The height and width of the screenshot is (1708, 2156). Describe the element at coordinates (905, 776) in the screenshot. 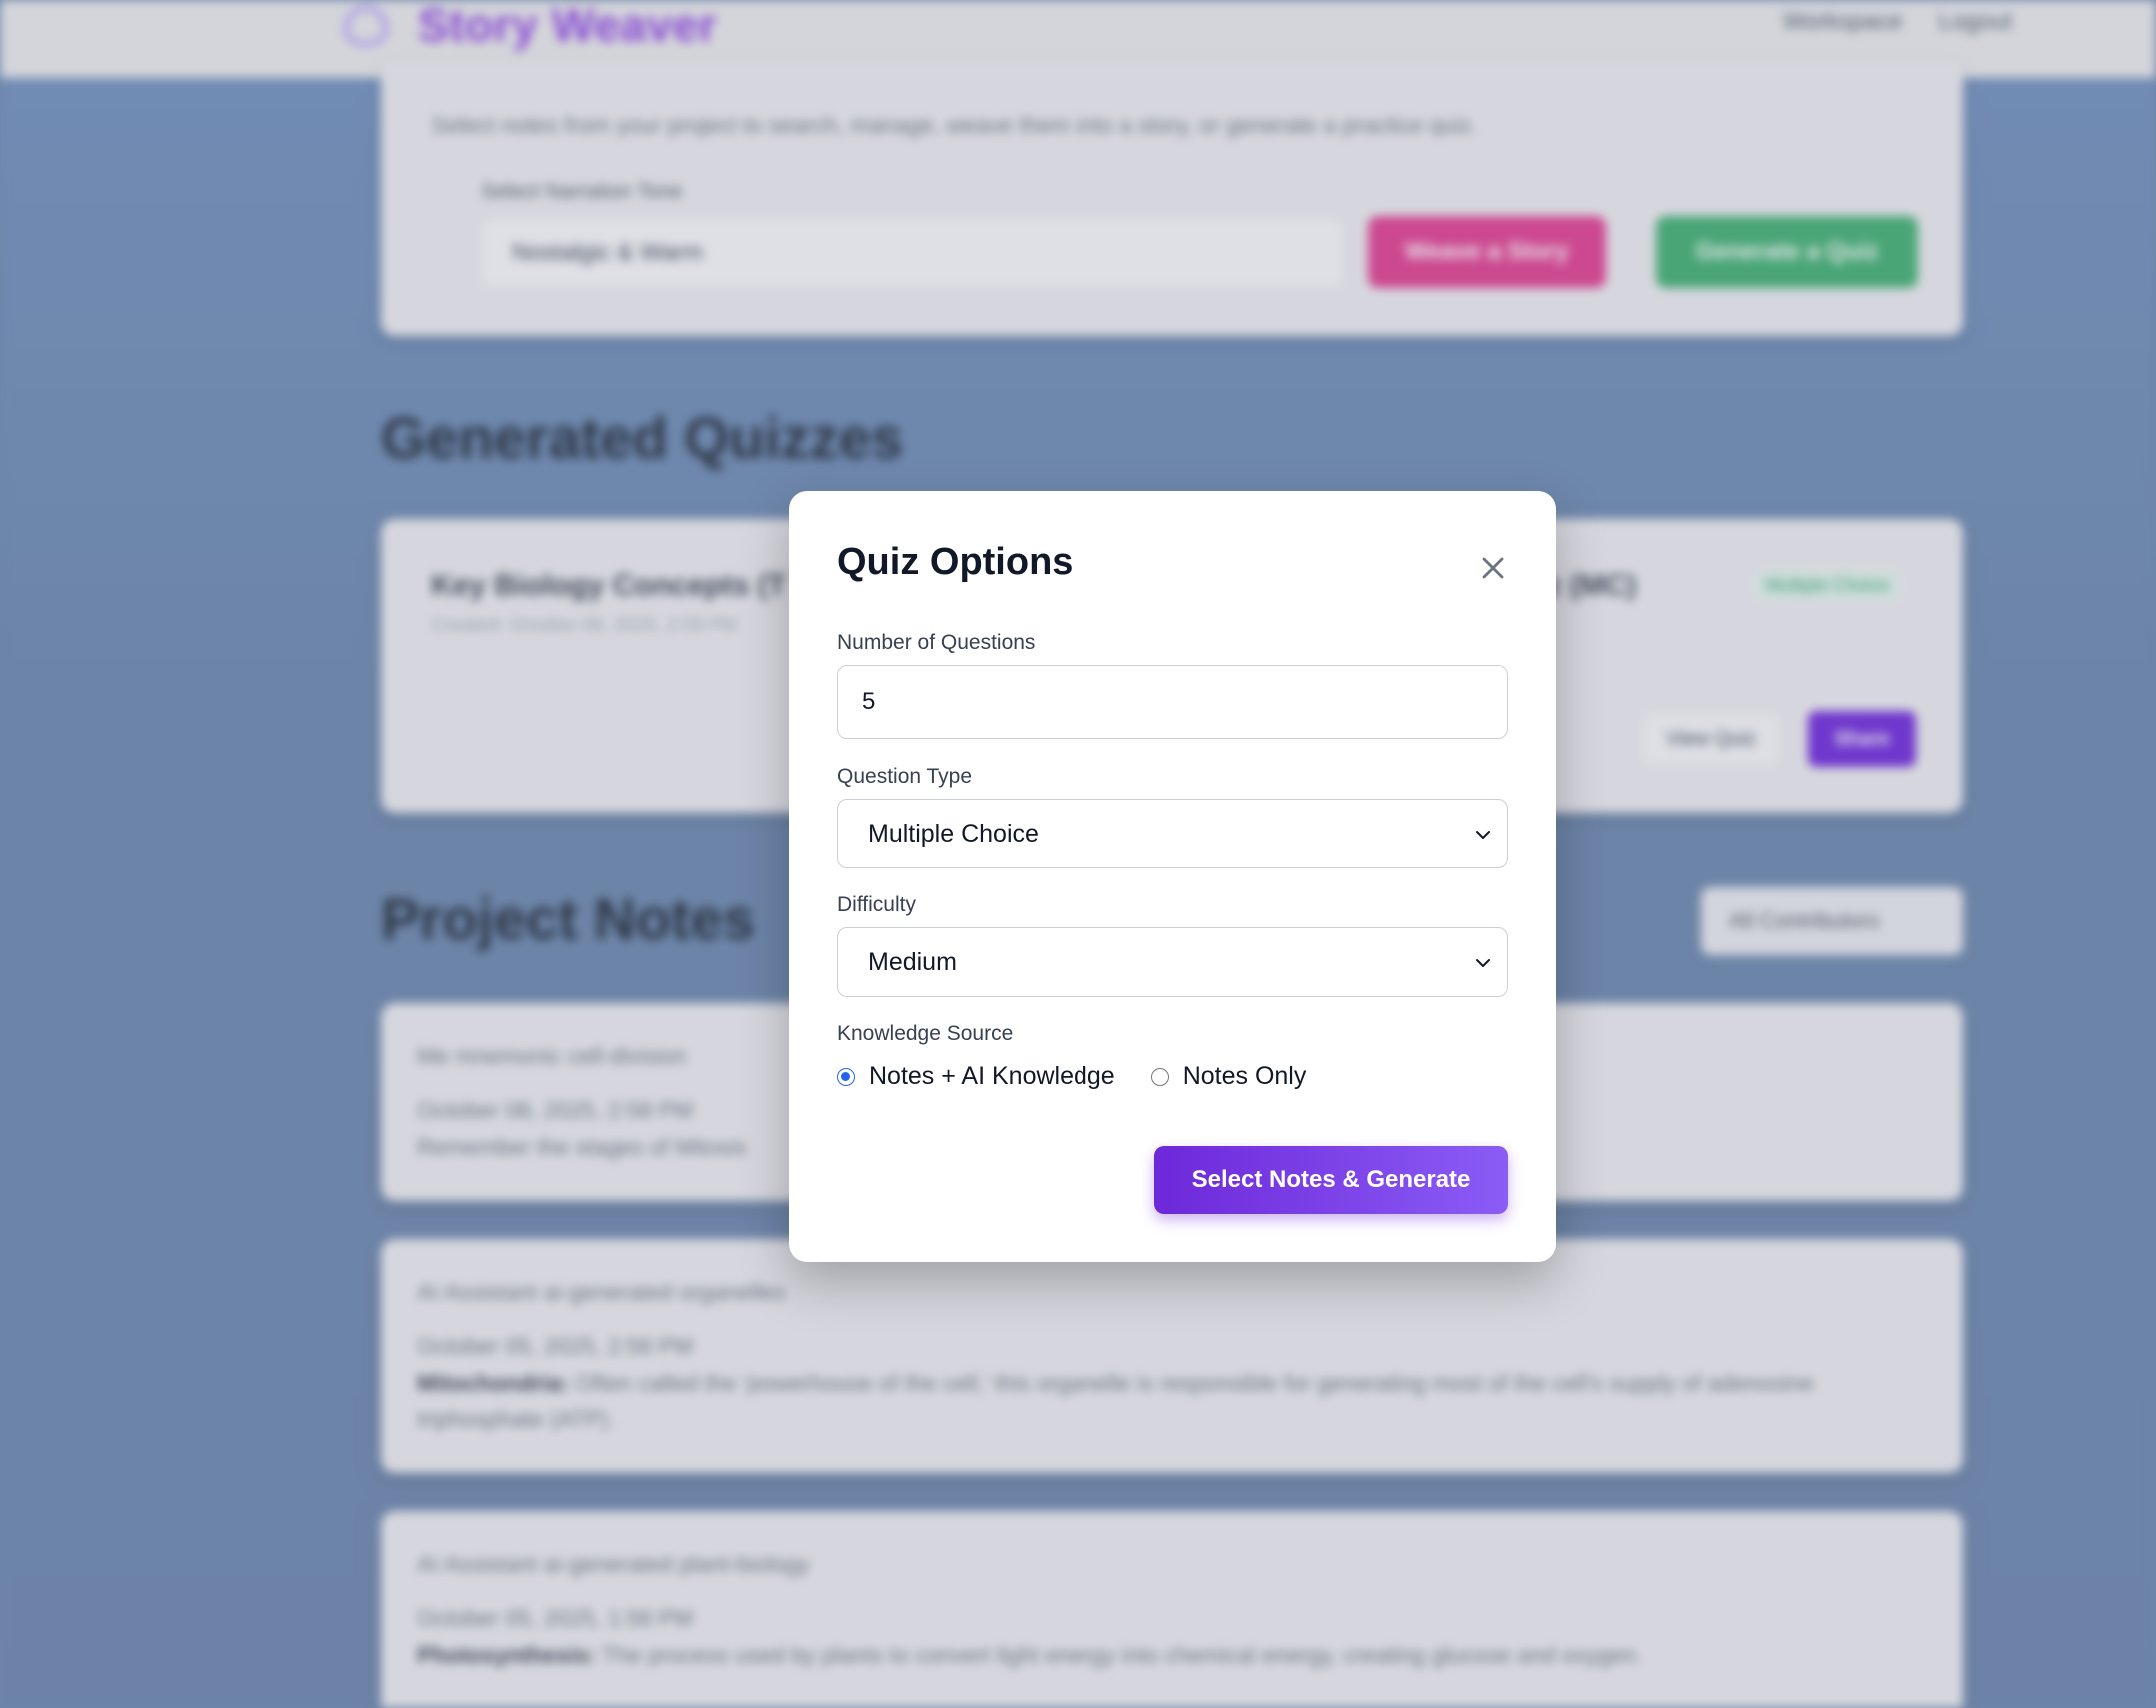

I see `question-type-label: Question Type` at that location.